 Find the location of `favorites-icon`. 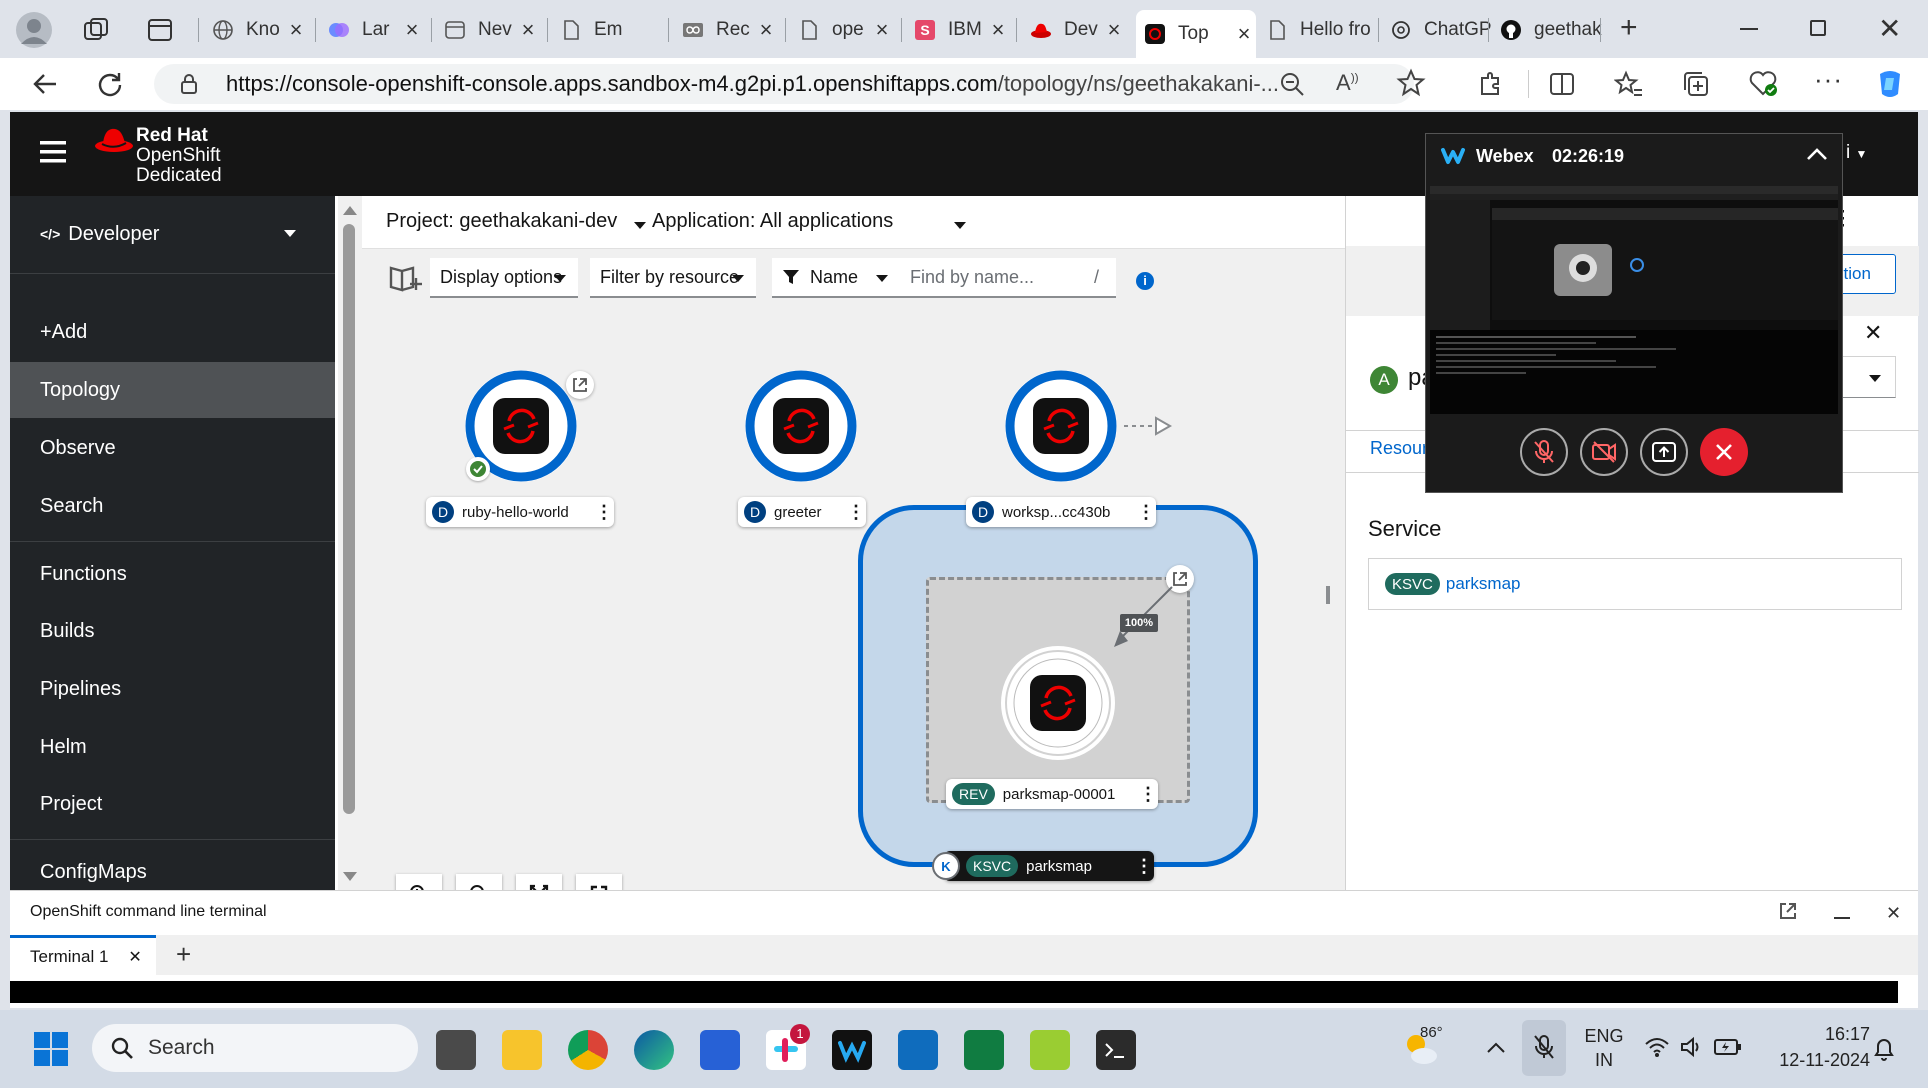

favorites-icon is located at coordinates (1629, 84).